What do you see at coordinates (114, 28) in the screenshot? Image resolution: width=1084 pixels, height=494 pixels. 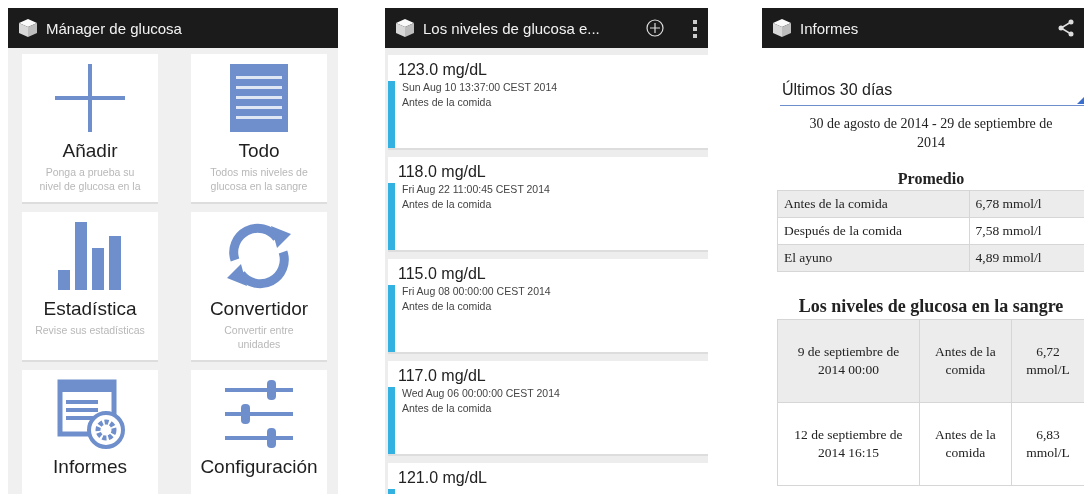 I see `app-title: Mánager de glucosa` at bounding box center [114, 28].